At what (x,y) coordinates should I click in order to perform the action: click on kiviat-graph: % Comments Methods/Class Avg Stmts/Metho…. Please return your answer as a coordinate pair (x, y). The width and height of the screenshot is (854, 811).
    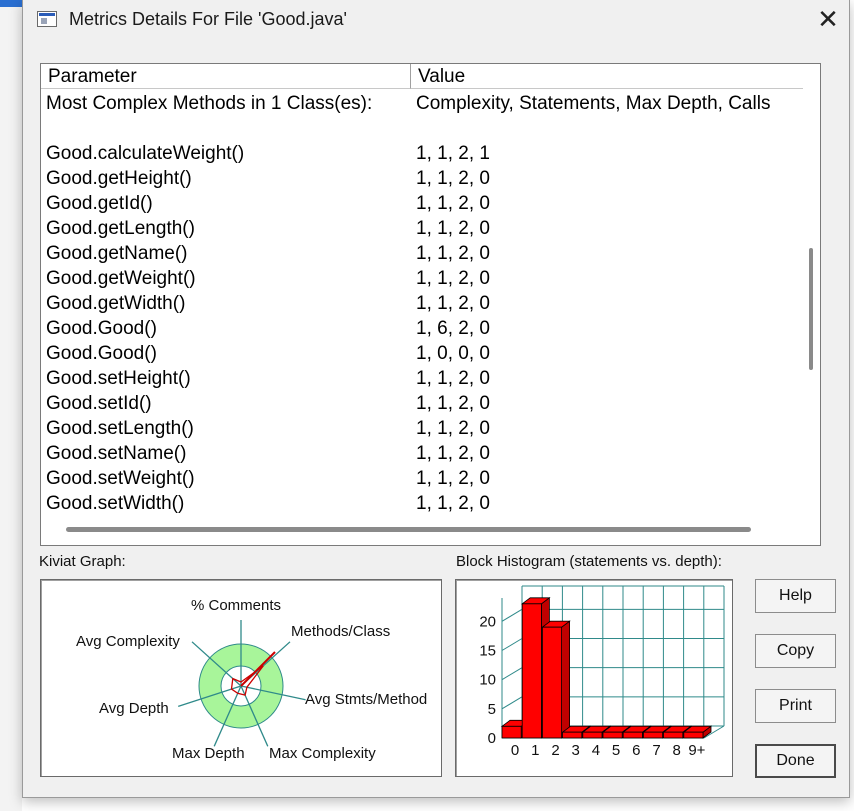
    Looking at the image, I should click on (251, 679).